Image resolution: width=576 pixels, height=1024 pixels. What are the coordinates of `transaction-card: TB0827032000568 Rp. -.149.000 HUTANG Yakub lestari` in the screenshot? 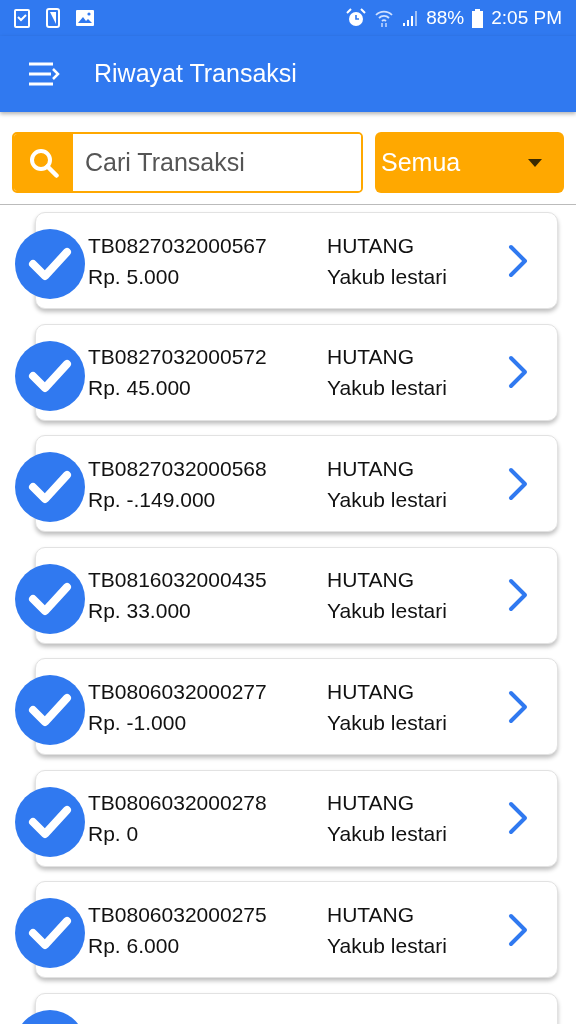 It's located at (296, 483).